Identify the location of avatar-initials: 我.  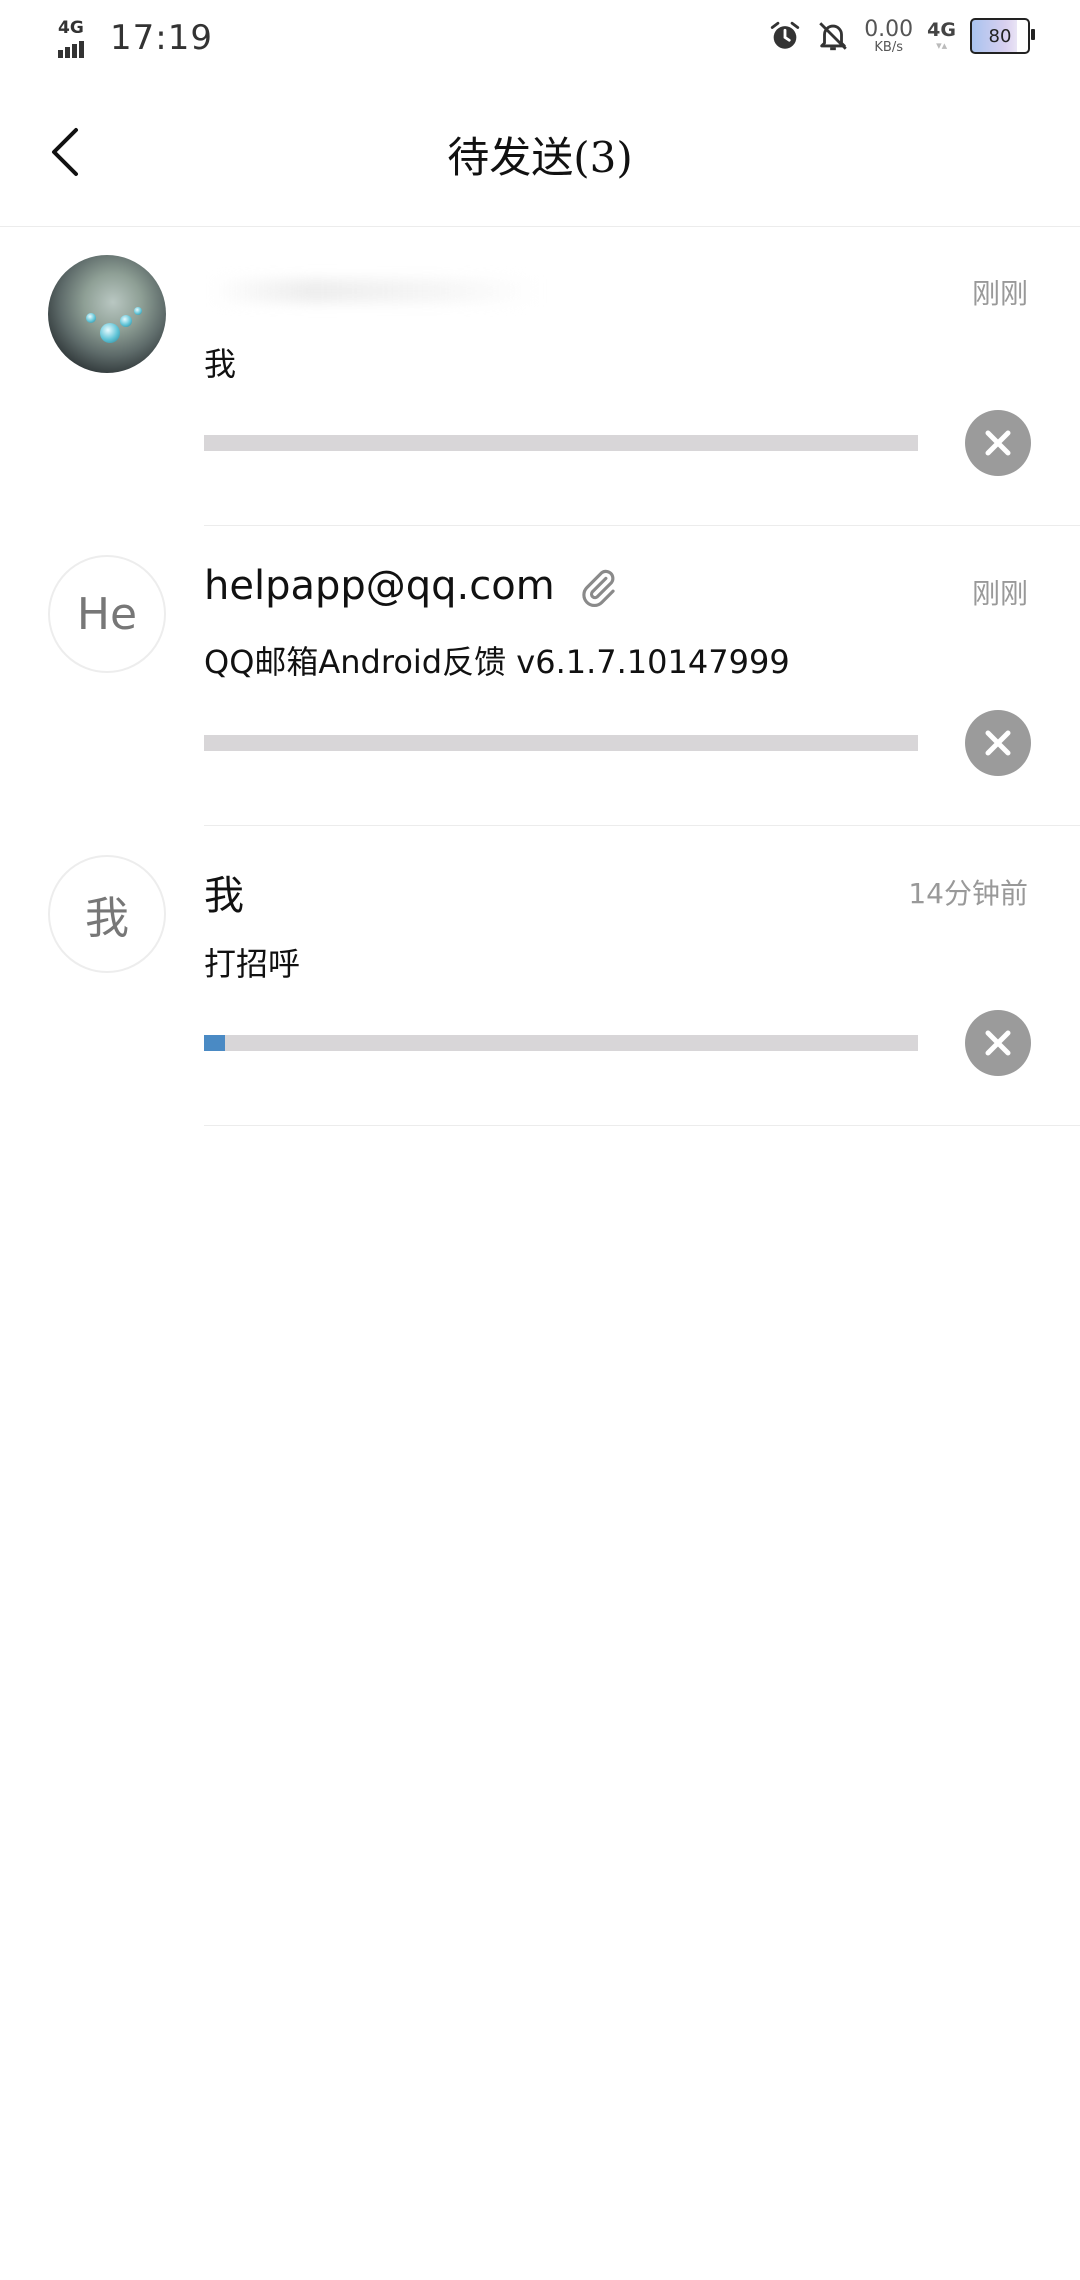
(107, 918).